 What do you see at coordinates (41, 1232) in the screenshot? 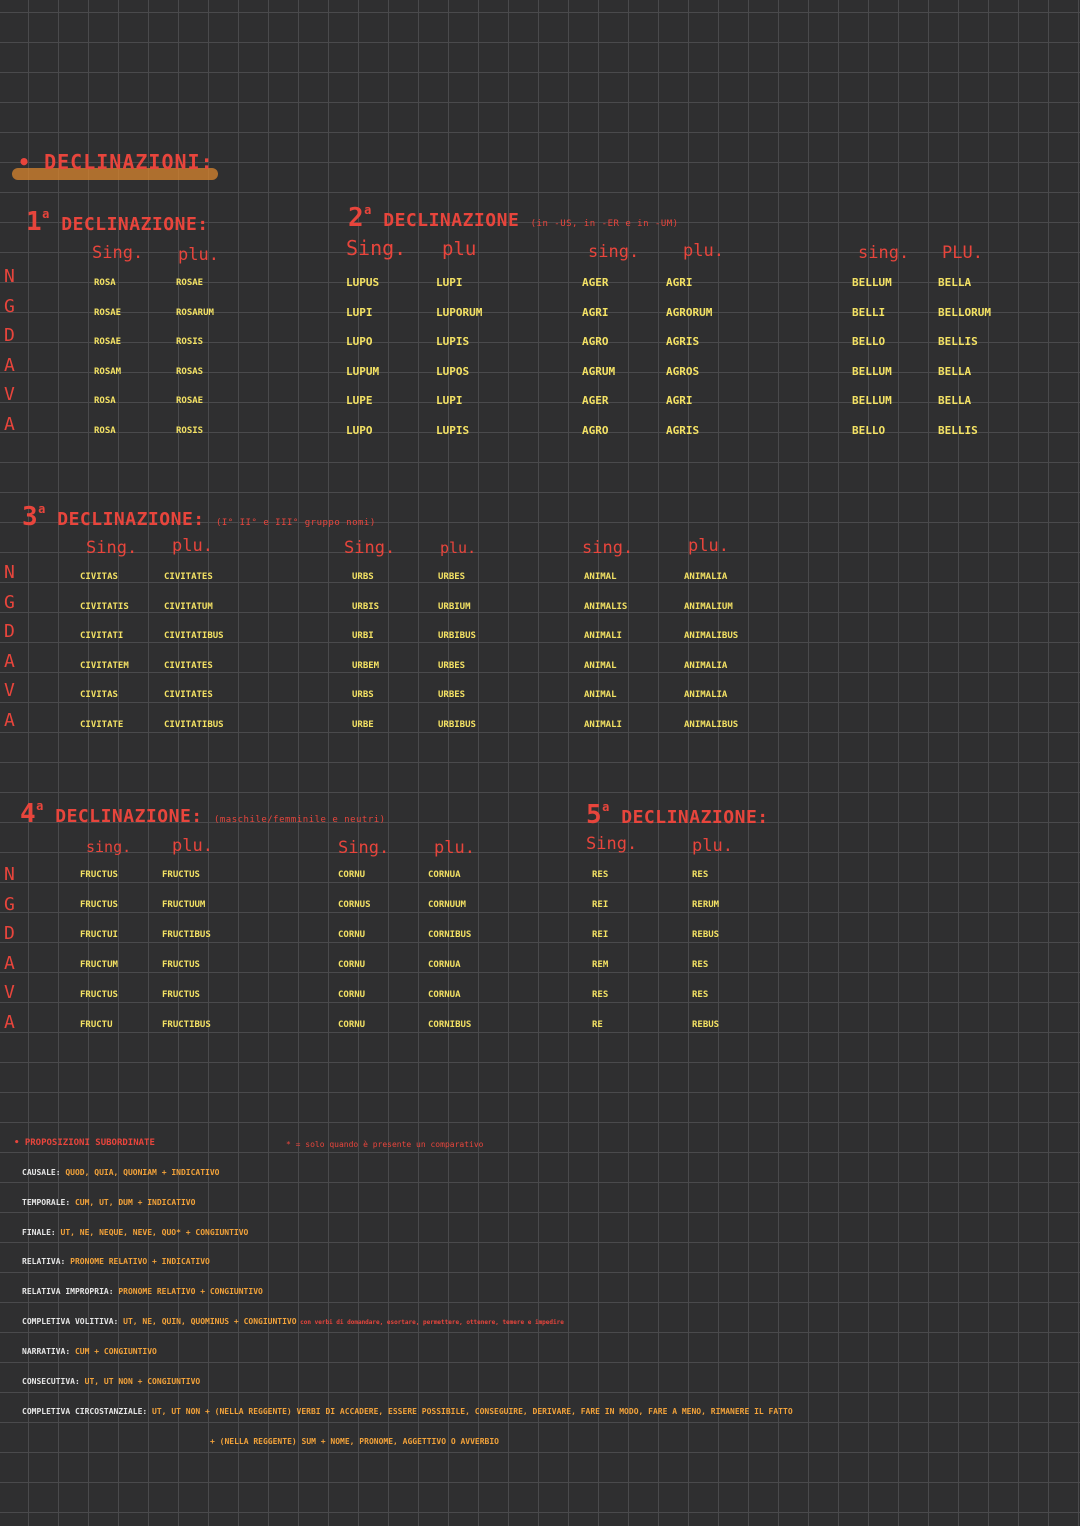
I see `clause-label-2: FINALE:` at bounding box center [41, 1232].